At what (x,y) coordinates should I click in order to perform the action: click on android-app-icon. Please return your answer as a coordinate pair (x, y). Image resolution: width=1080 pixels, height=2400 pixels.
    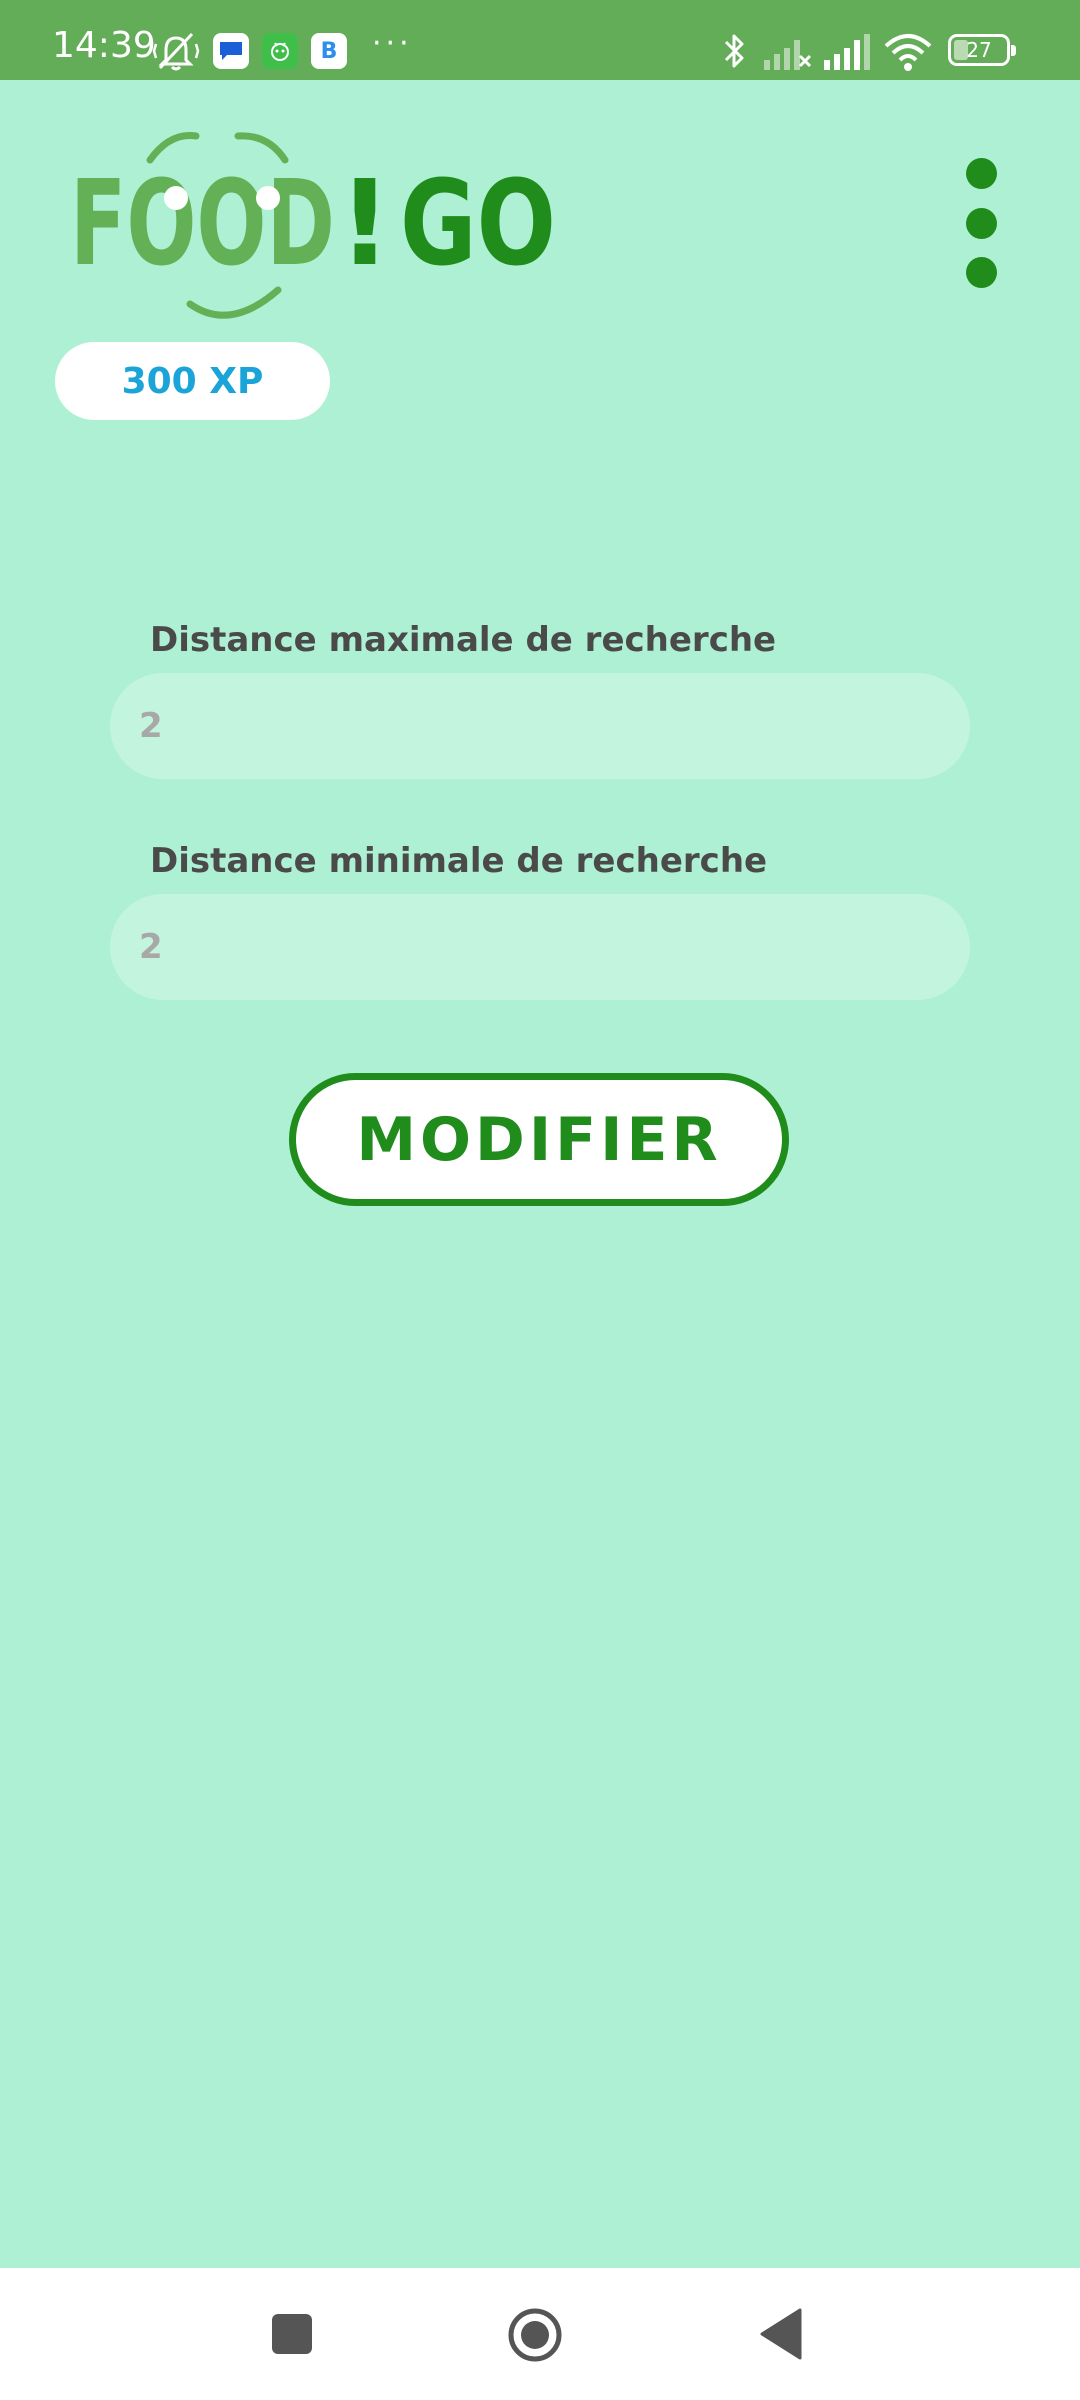
    Looking at the image, I should click on (280, 51).